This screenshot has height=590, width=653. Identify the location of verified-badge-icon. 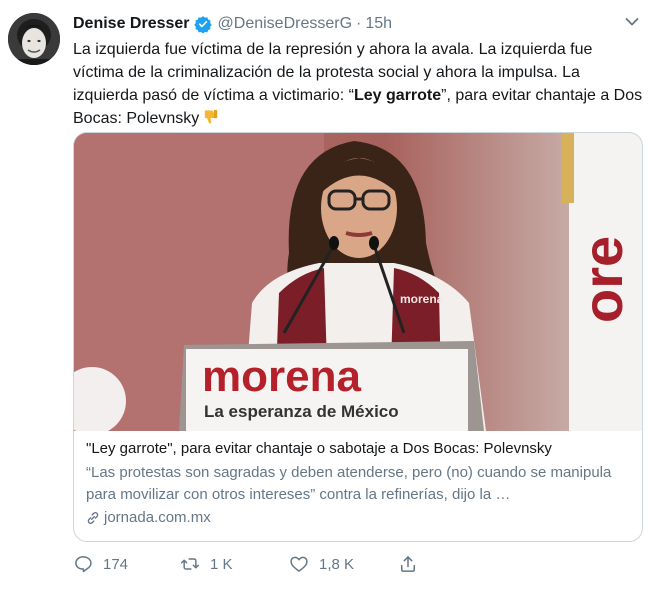
(202, 24).